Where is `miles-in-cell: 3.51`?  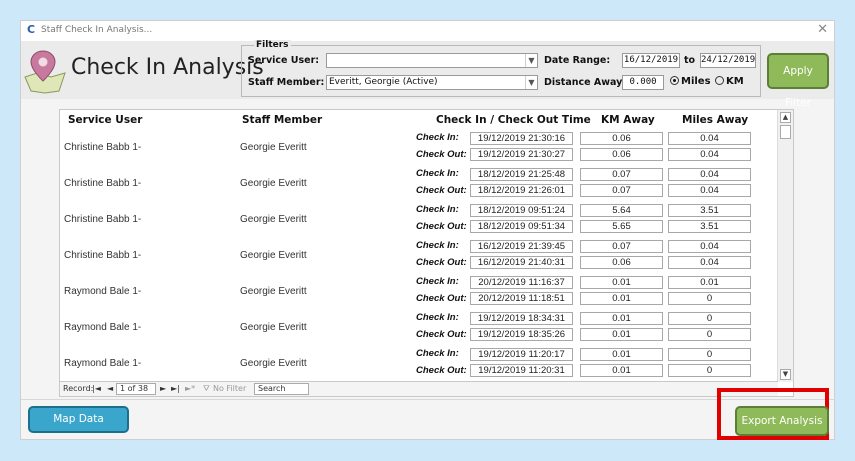
miles-in-cell: 3.51 is located at coordinates (709, 210).